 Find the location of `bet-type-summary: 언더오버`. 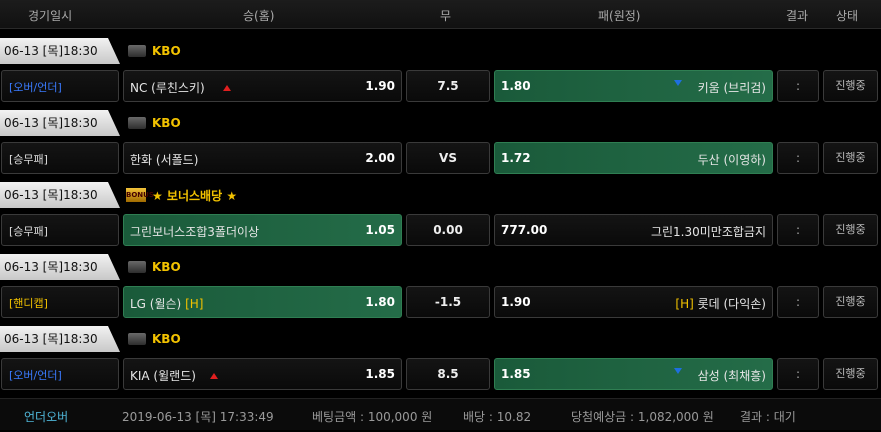

bet-type-summary: 언더오버 is located at coordinates (46, 417).